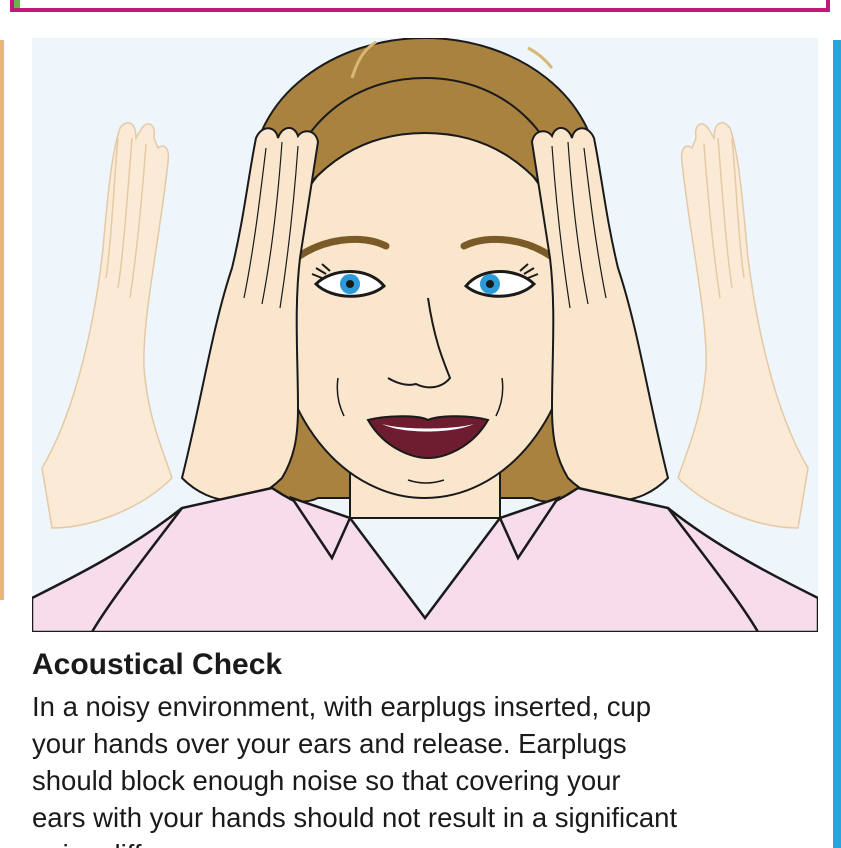 Image resolution: width=841 pixels, height=848 pixels. I want to click on banner-accent-tab, so click(17, 4).